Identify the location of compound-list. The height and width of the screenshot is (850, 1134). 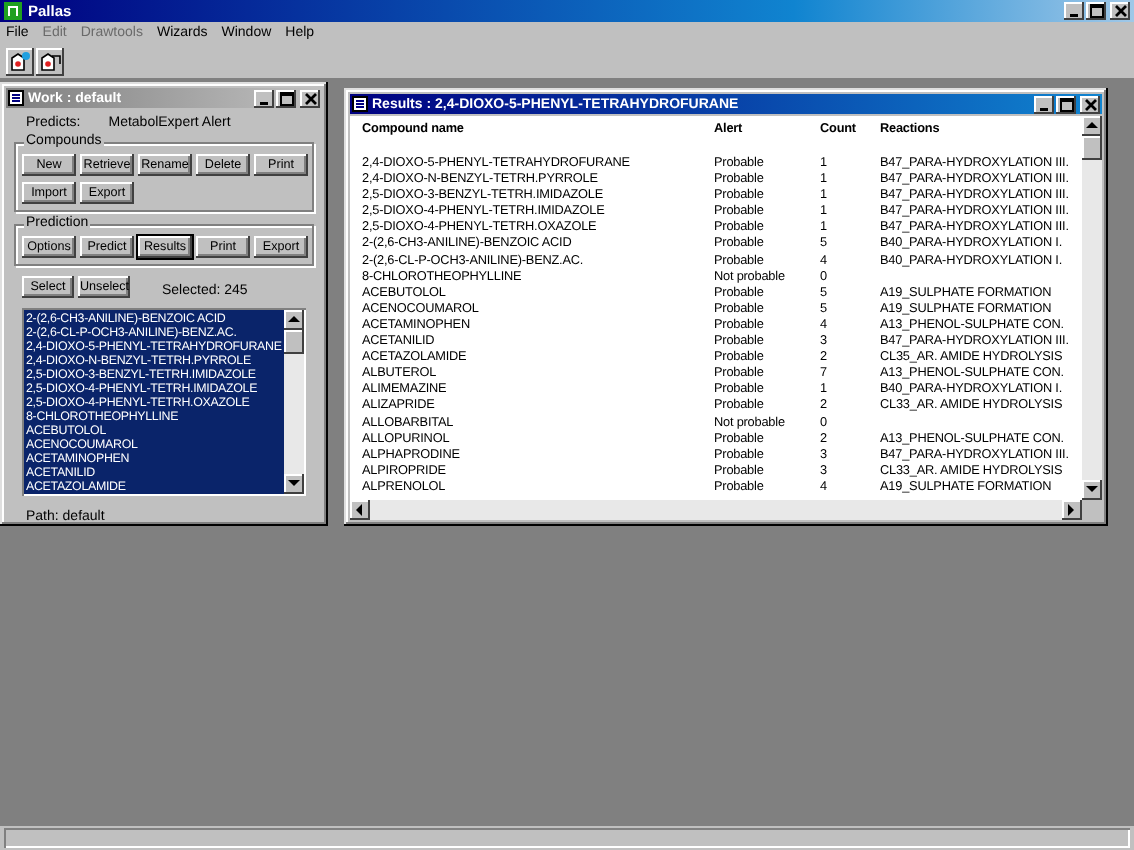
(164, 402).